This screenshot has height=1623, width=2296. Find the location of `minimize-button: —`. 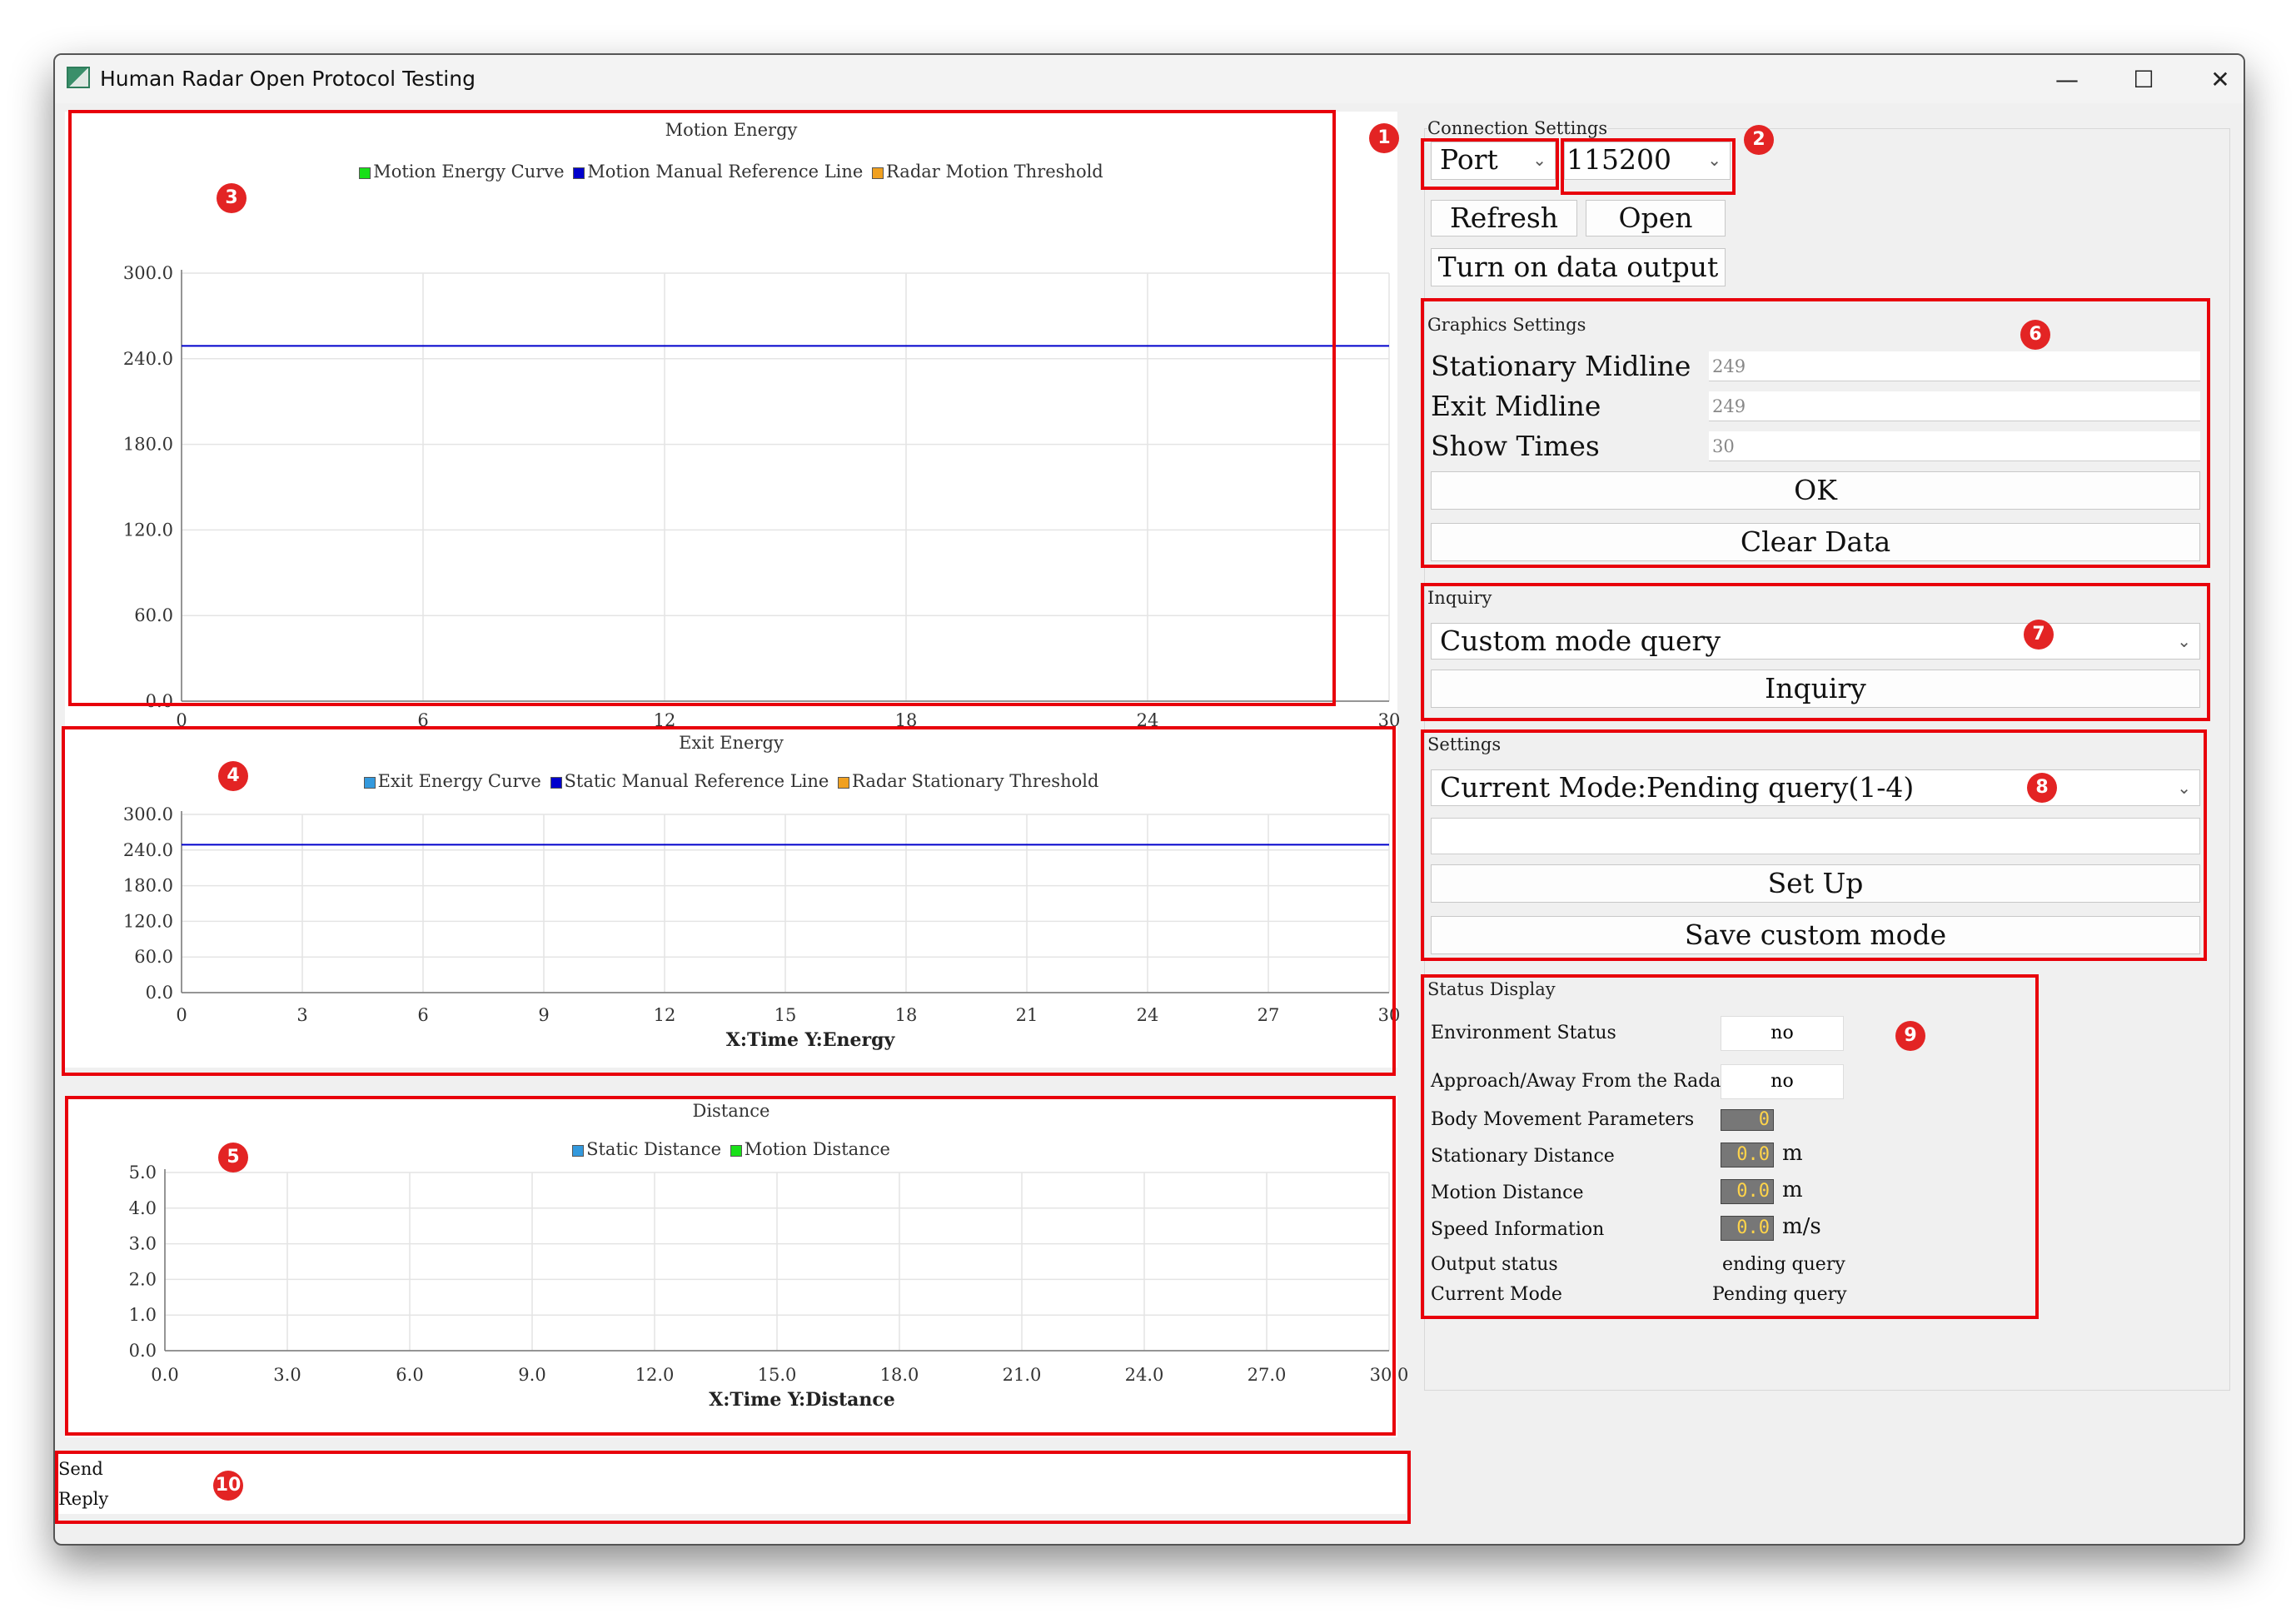

minimize-button: — is located at coordinates (2067, 79).